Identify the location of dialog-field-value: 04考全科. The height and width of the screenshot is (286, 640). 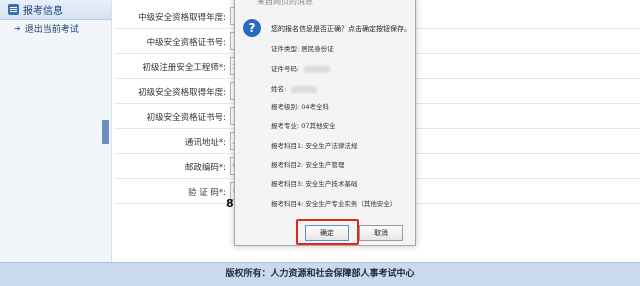
(315, 107).